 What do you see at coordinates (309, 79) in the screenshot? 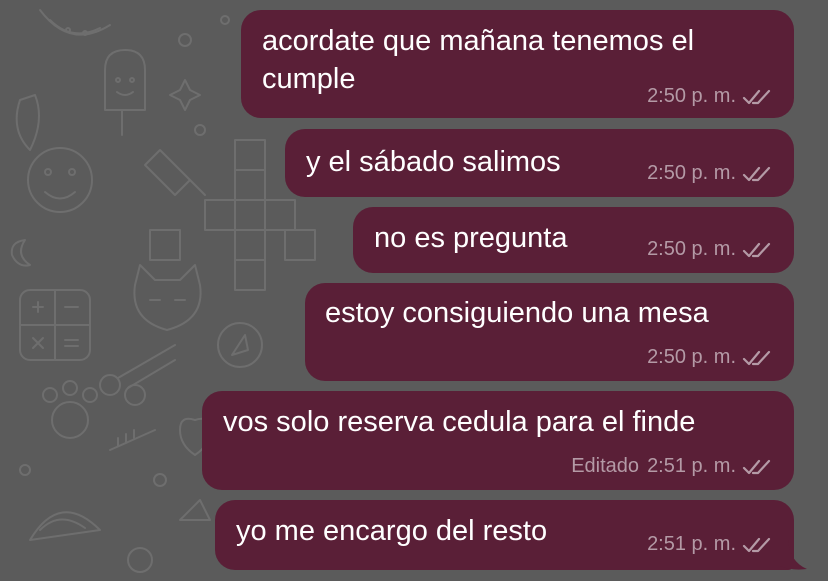
I see `message-text: cumple` at bounding box center [309, 79].